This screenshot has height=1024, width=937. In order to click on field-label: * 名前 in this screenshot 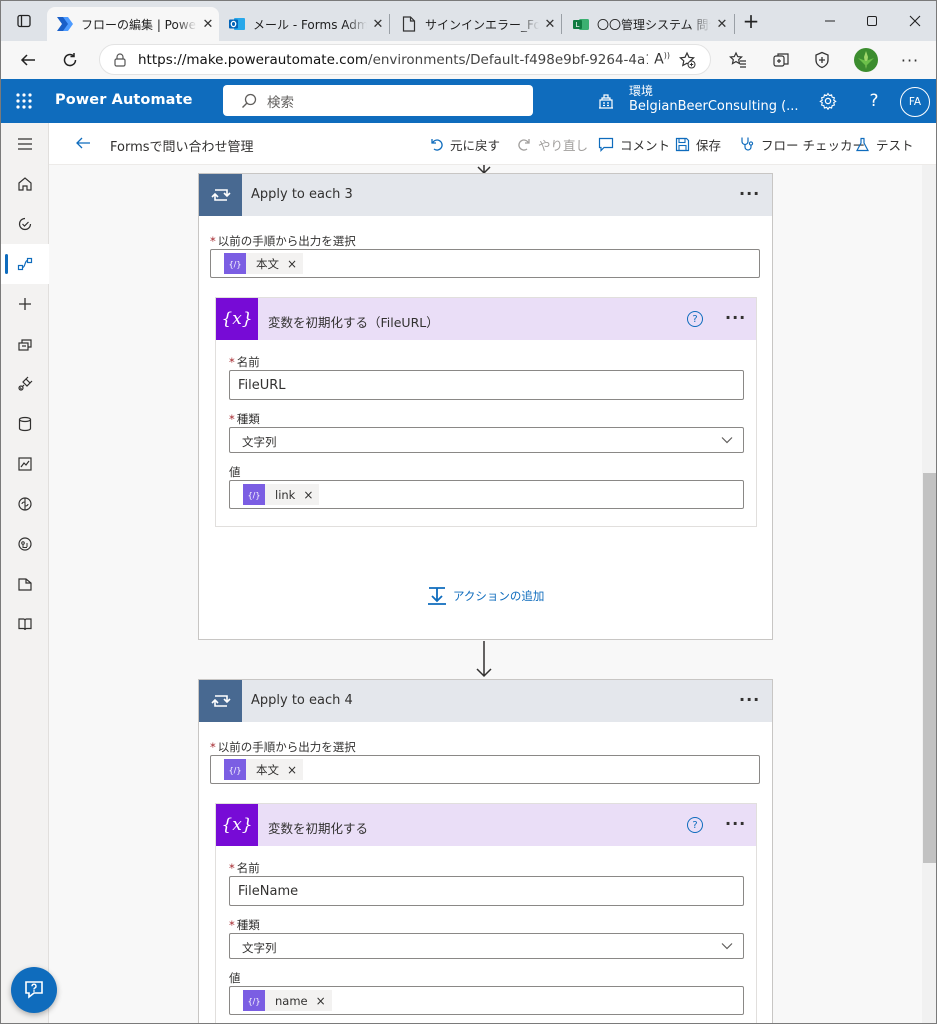, I will do `click(244, 362)`.